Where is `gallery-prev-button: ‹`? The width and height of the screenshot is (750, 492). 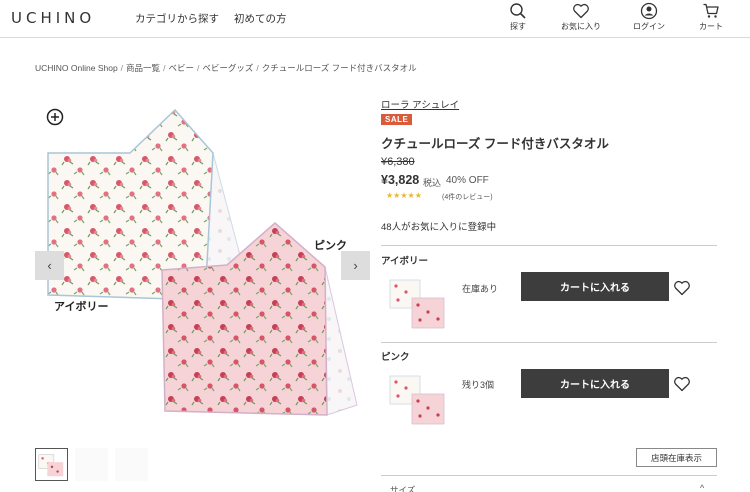 gallery-prev-button: ‹ is located at coordinates (49, 265).